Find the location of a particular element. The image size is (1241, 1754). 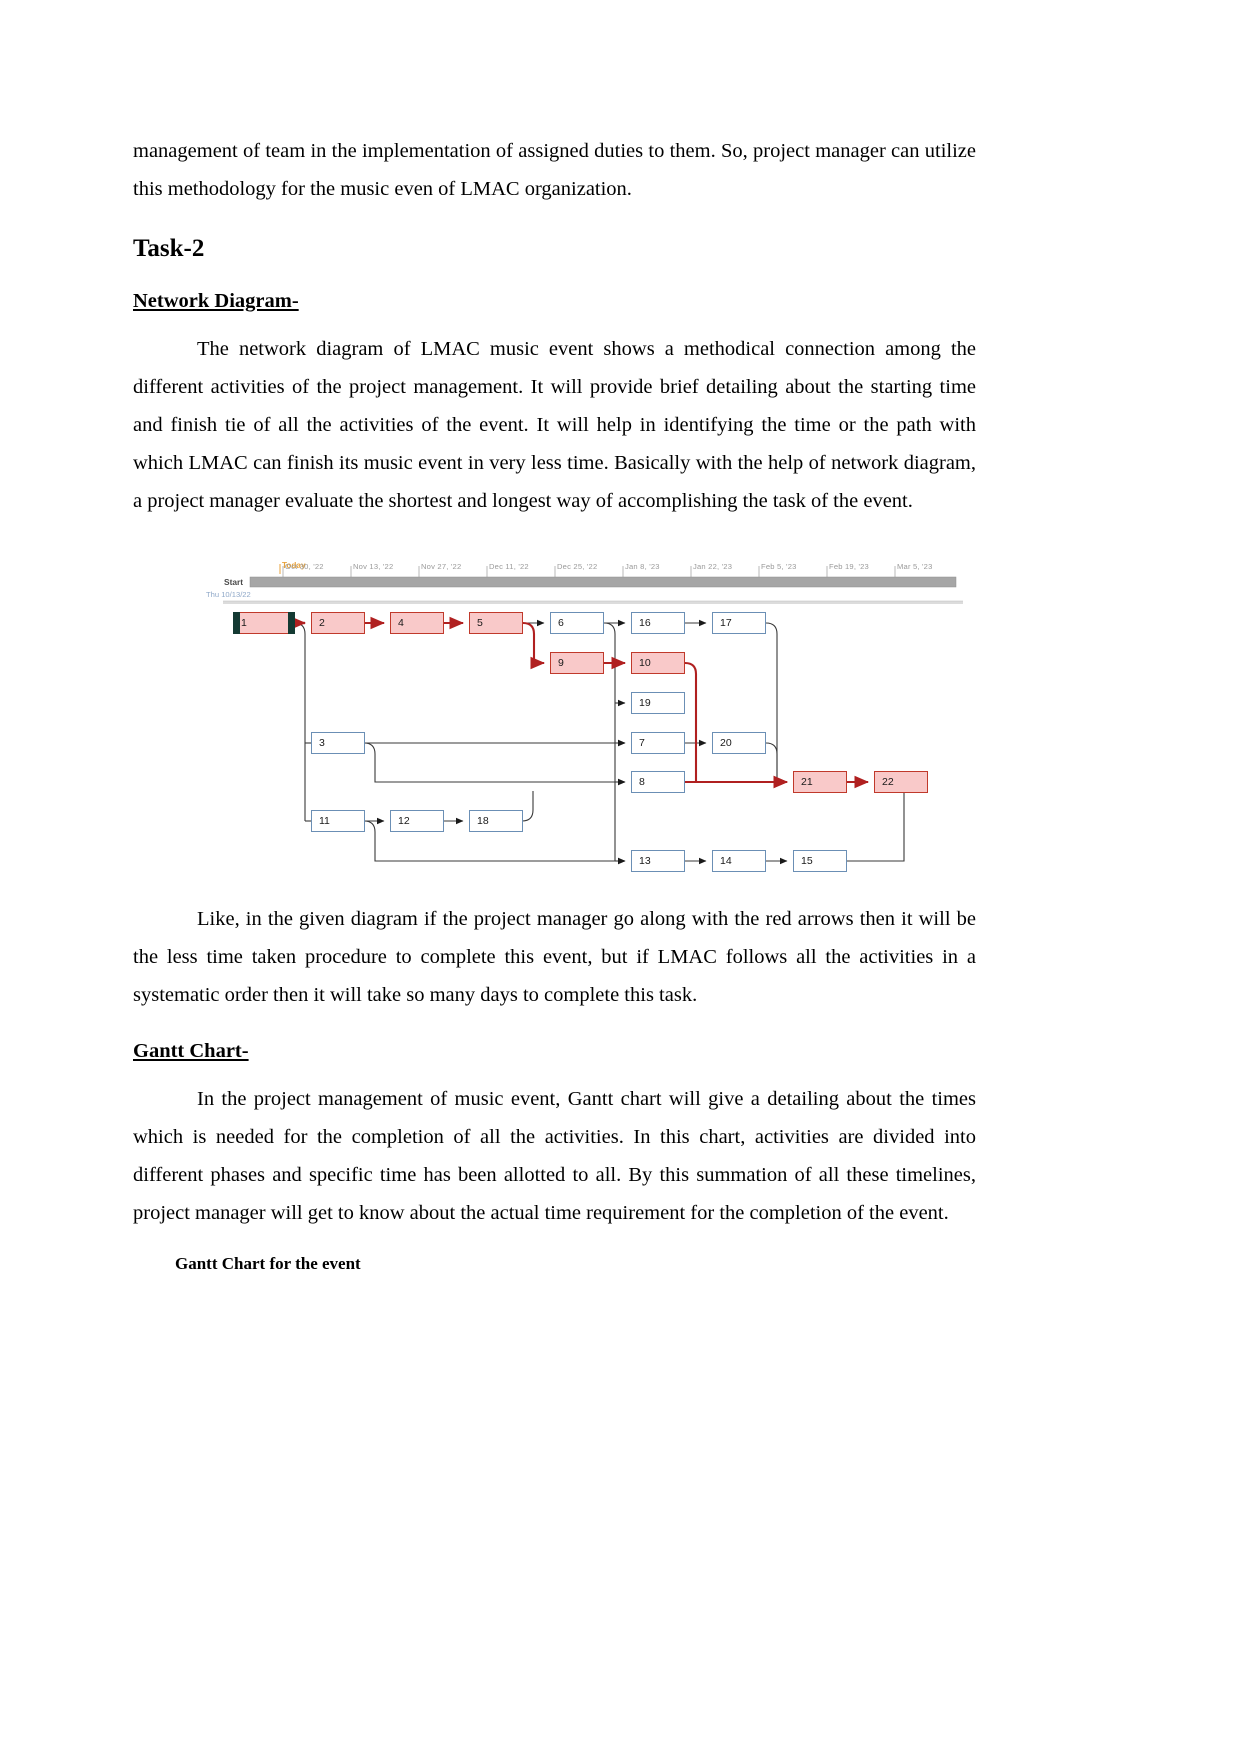

network-node-2-label: 2 is located at coordinates (322, 622).